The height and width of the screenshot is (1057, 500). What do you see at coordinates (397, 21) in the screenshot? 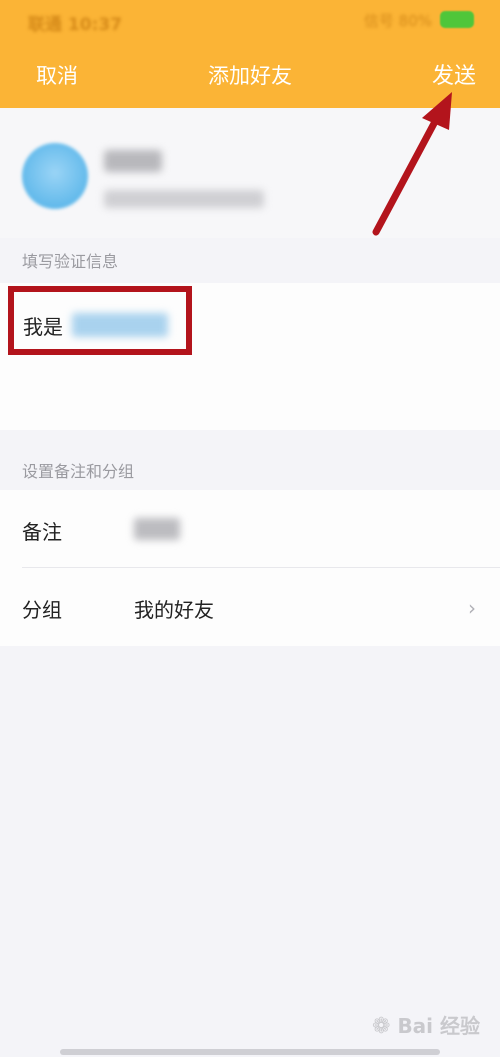
I see `status-signal: 信号 80%` at bounding box center [397, 21].